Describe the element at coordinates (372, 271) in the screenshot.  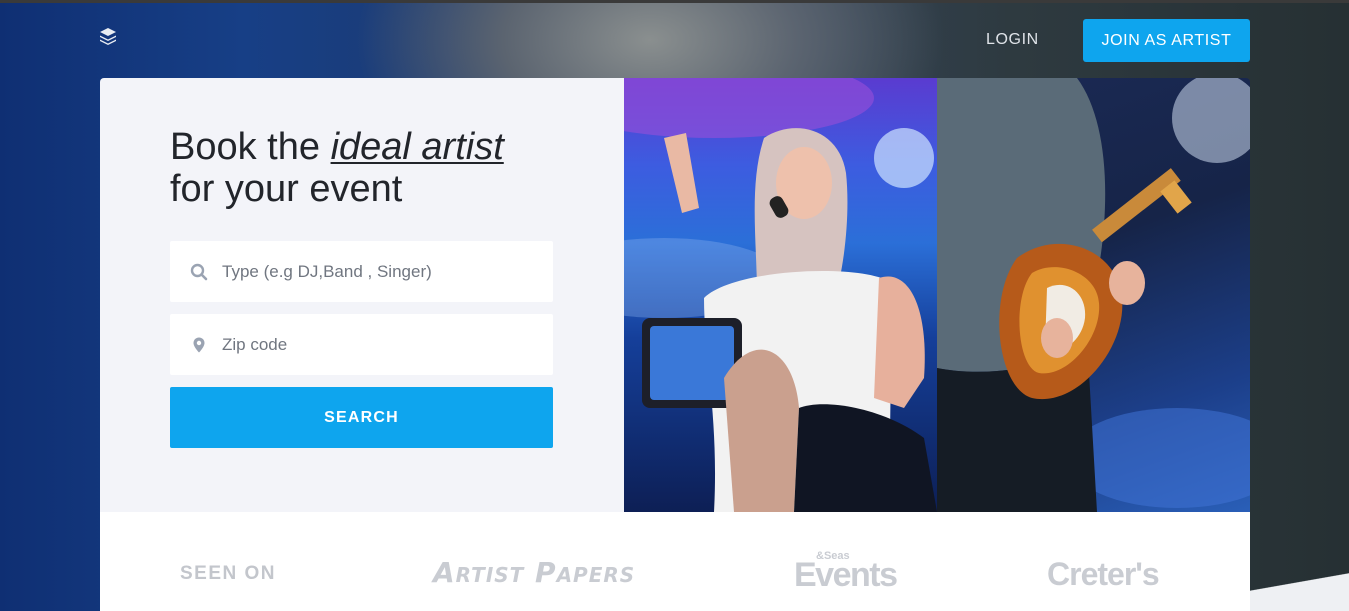
I see `type-input` at that location.